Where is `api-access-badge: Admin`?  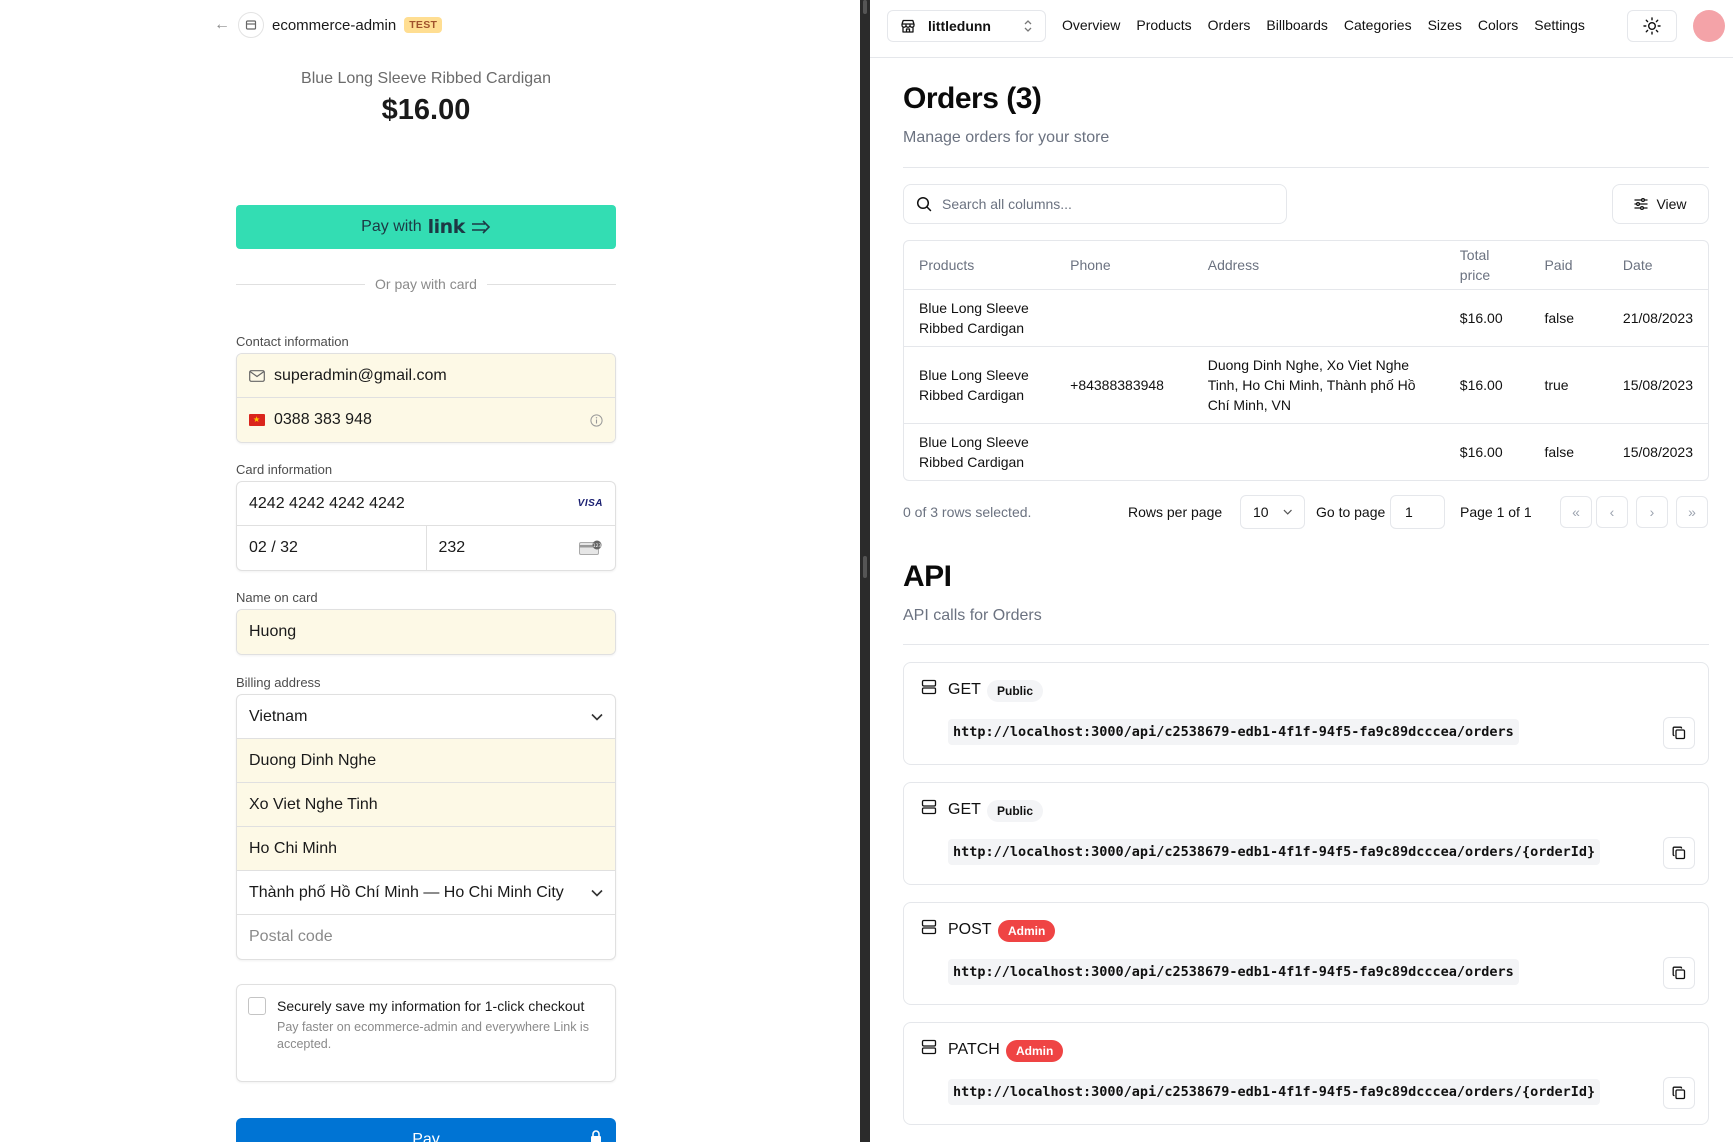
api-access-badge: Admin is located at coordinates (1027, 931).